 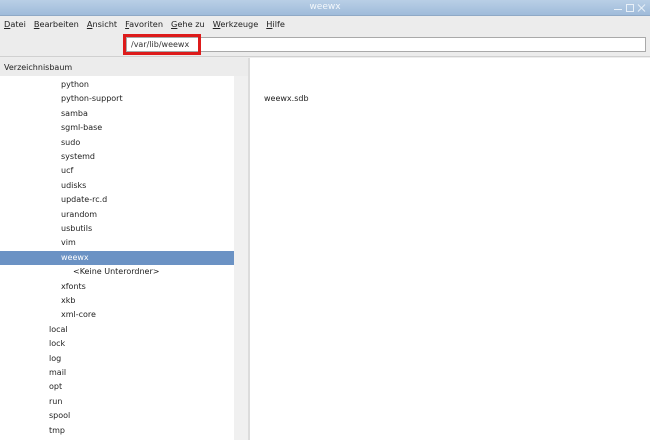 I want to click on tree-item: urandom, so click(x=79, y=215).